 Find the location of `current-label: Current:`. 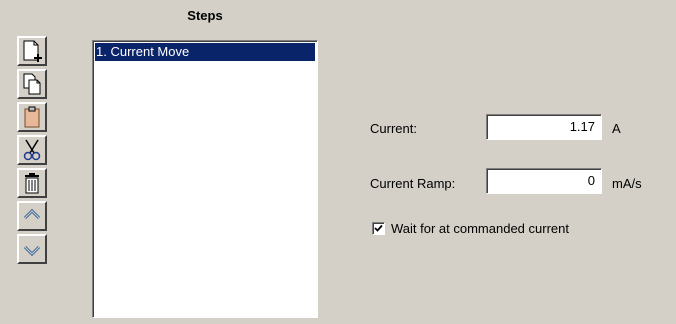

current-label: Current: is located at coordinates (393, 128).